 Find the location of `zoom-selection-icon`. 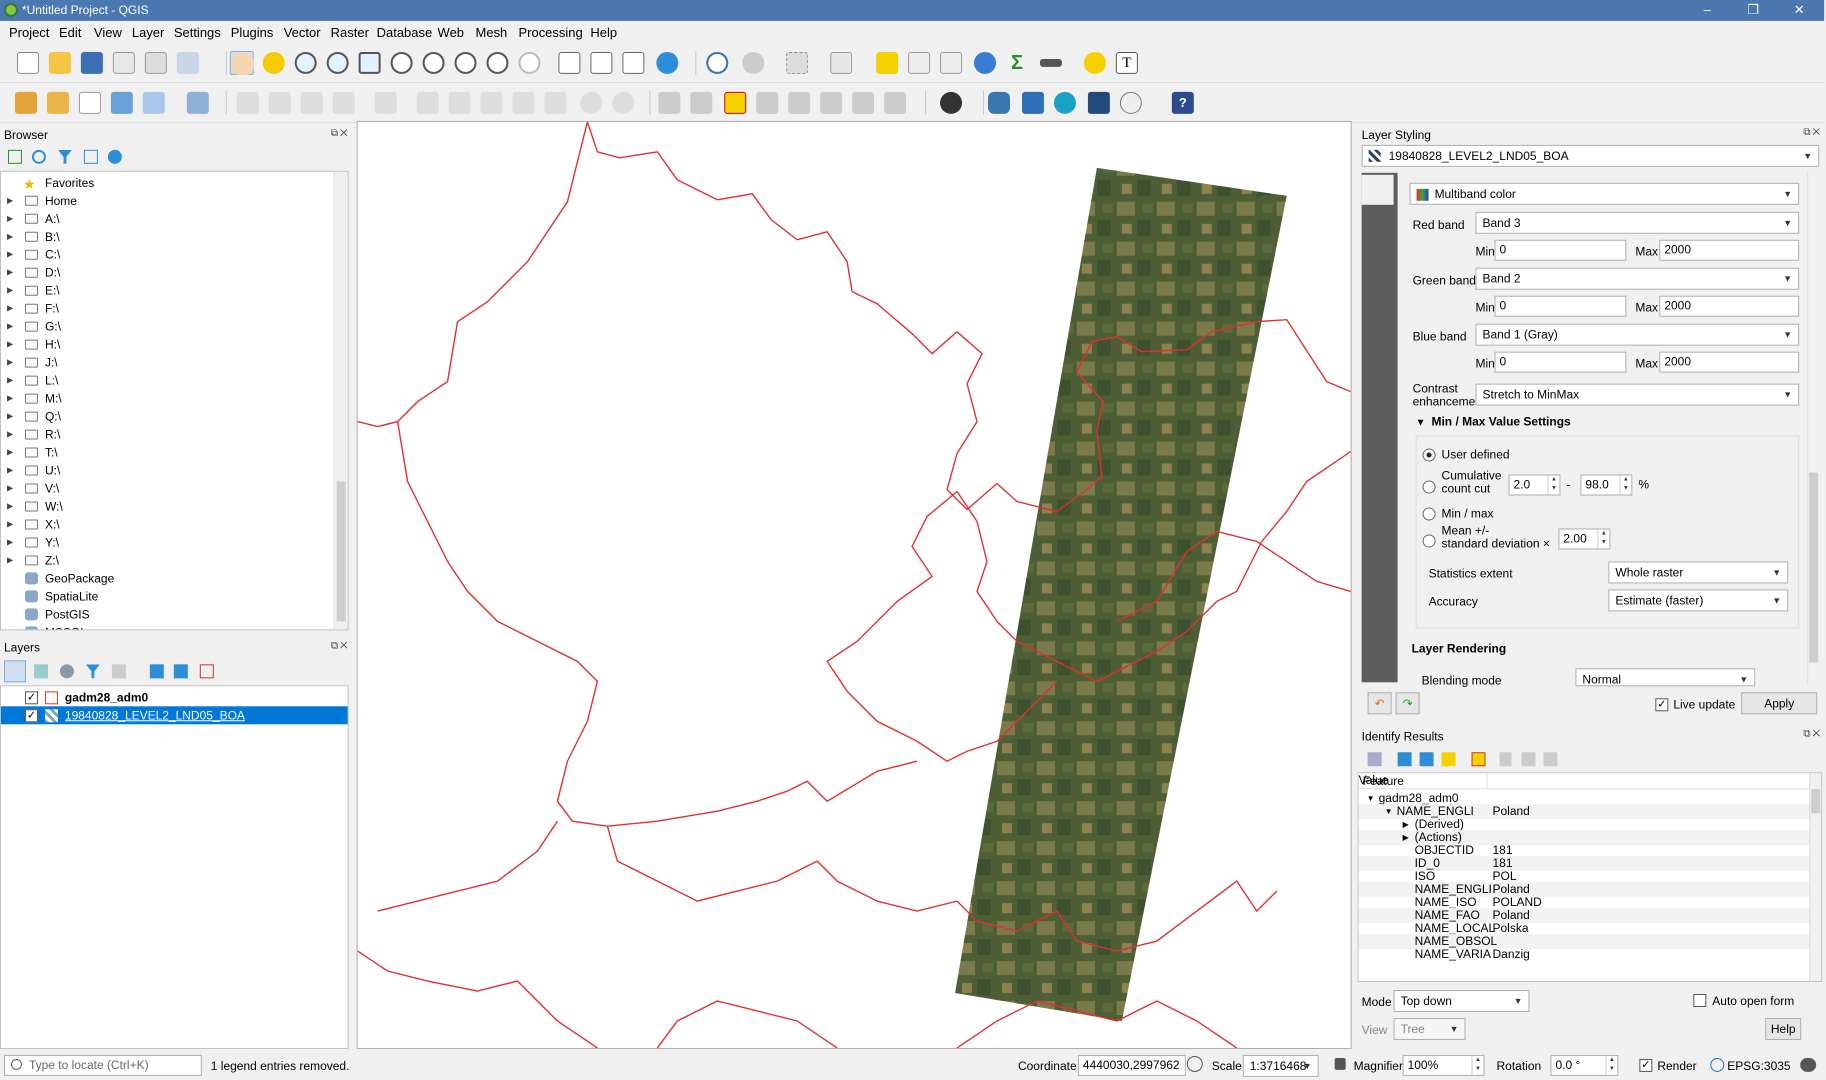

zoom-selection-icon is located at coordinates (402, 63).